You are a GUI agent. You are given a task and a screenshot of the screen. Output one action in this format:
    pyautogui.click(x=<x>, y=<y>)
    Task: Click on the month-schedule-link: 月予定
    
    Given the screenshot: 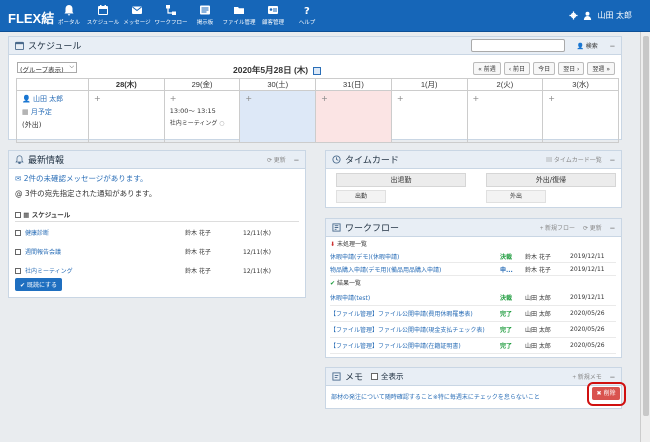 What is the action you would take?
    pyautogui.click(x=41, y=112)
    